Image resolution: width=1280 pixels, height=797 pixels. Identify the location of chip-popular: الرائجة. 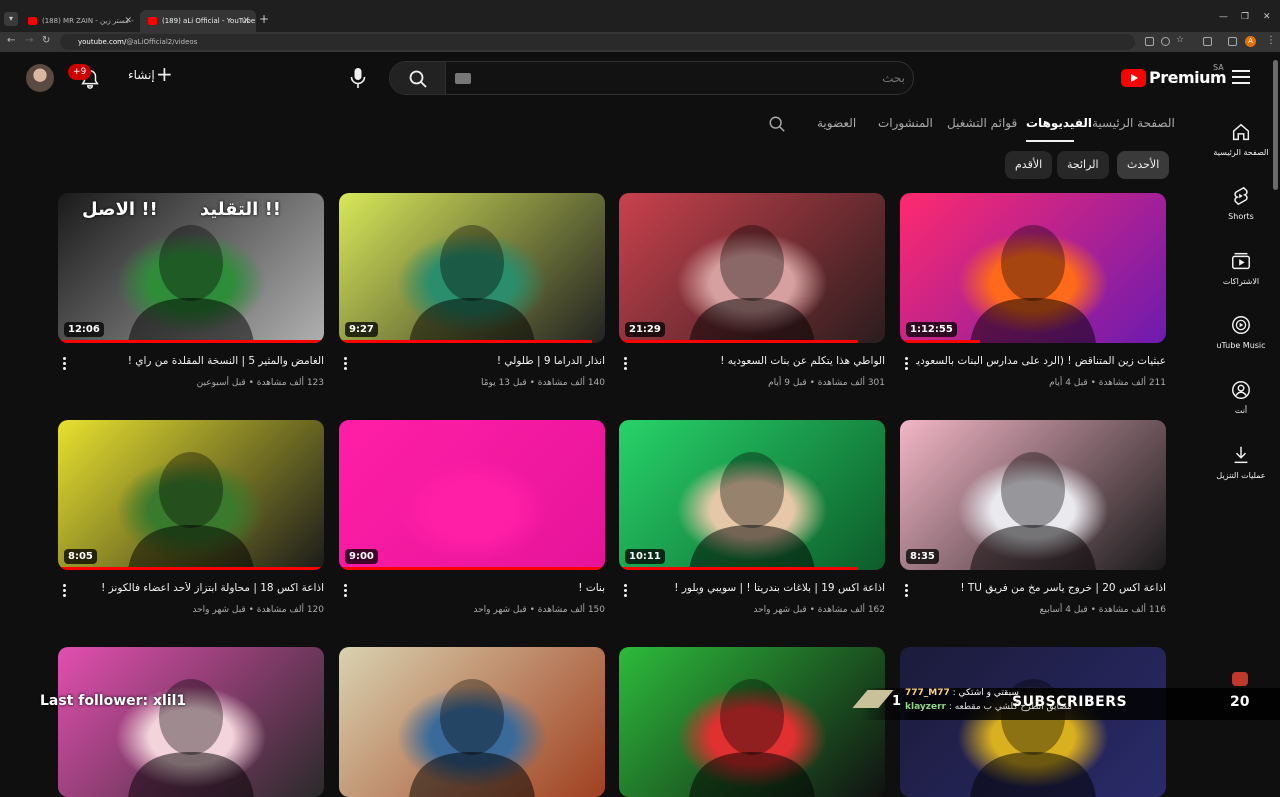
(1083, 165).